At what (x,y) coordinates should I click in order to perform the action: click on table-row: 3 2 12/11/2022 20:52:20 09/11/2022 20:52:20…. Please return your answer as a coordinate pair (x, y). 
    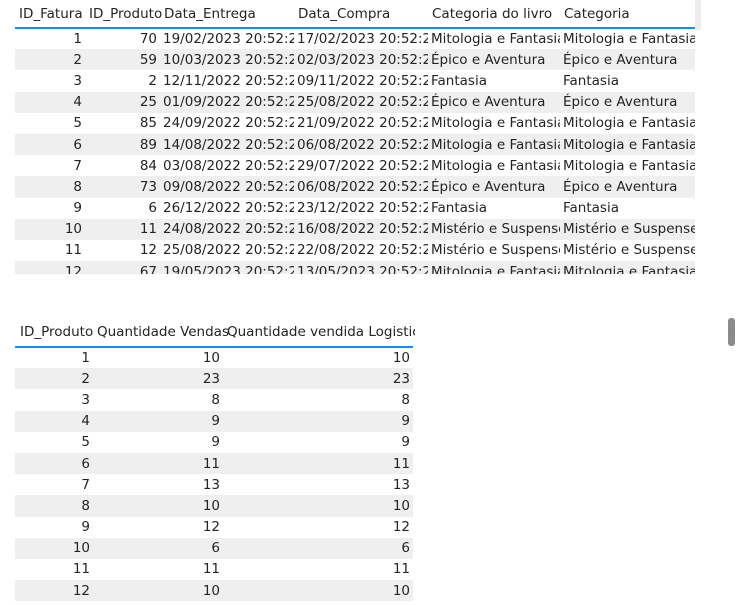
    Looking at the image, I should click on (355, 80).